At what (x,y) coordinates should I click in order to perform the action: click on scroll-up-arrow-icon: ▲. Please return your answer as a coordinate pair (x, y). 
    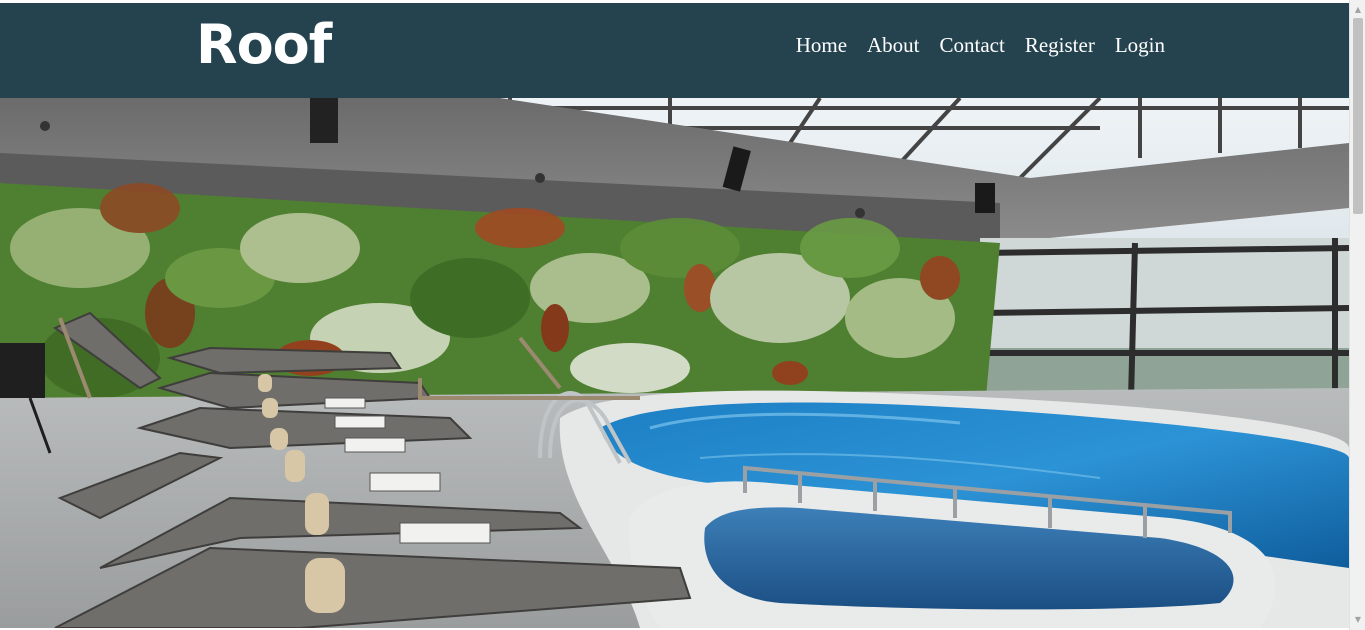
    Looking at the image, I should click on (1357, 10).